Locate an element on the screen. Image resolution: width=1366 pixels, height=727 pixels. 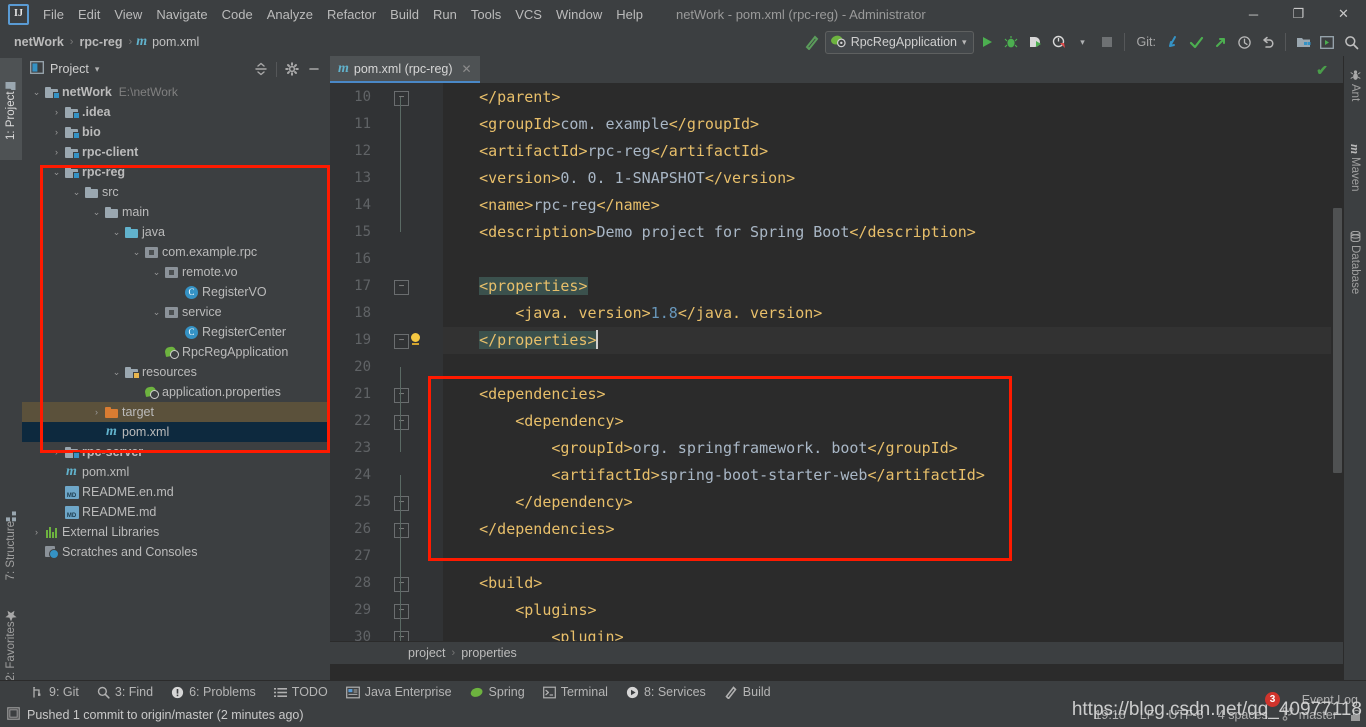
code-line-17: <properties> is located at coordinates (515, 286).